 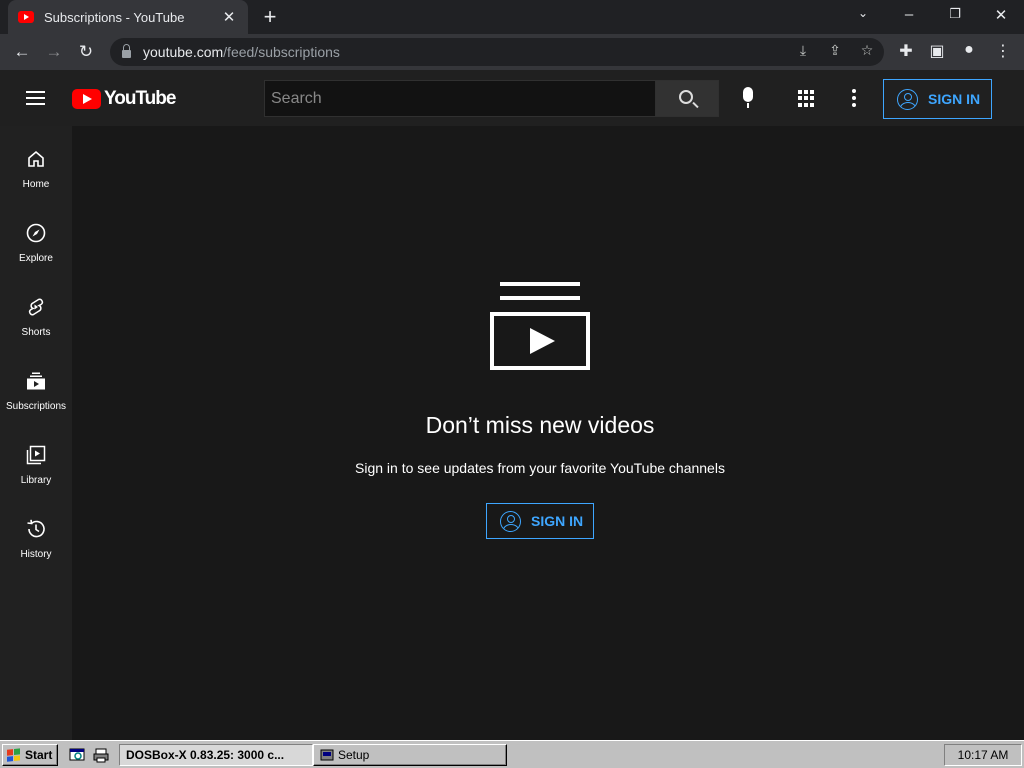 What do you see at coordinates (183, 52) in the screenshot?
I see `url-domain: youtube.com` at bounding box center [183, 52].